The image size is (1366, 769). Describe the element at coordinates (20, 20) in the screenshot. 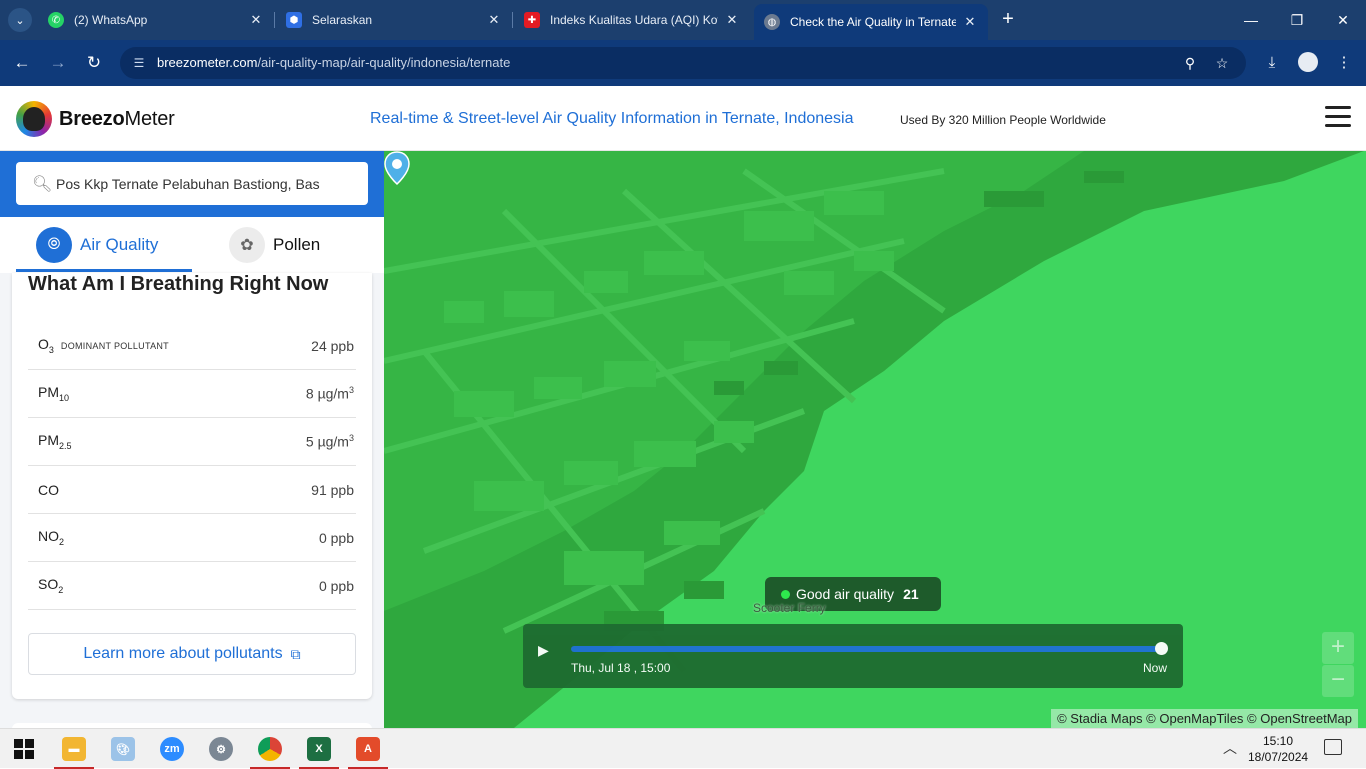

I see `tab-search-button: ⌄` at that location.